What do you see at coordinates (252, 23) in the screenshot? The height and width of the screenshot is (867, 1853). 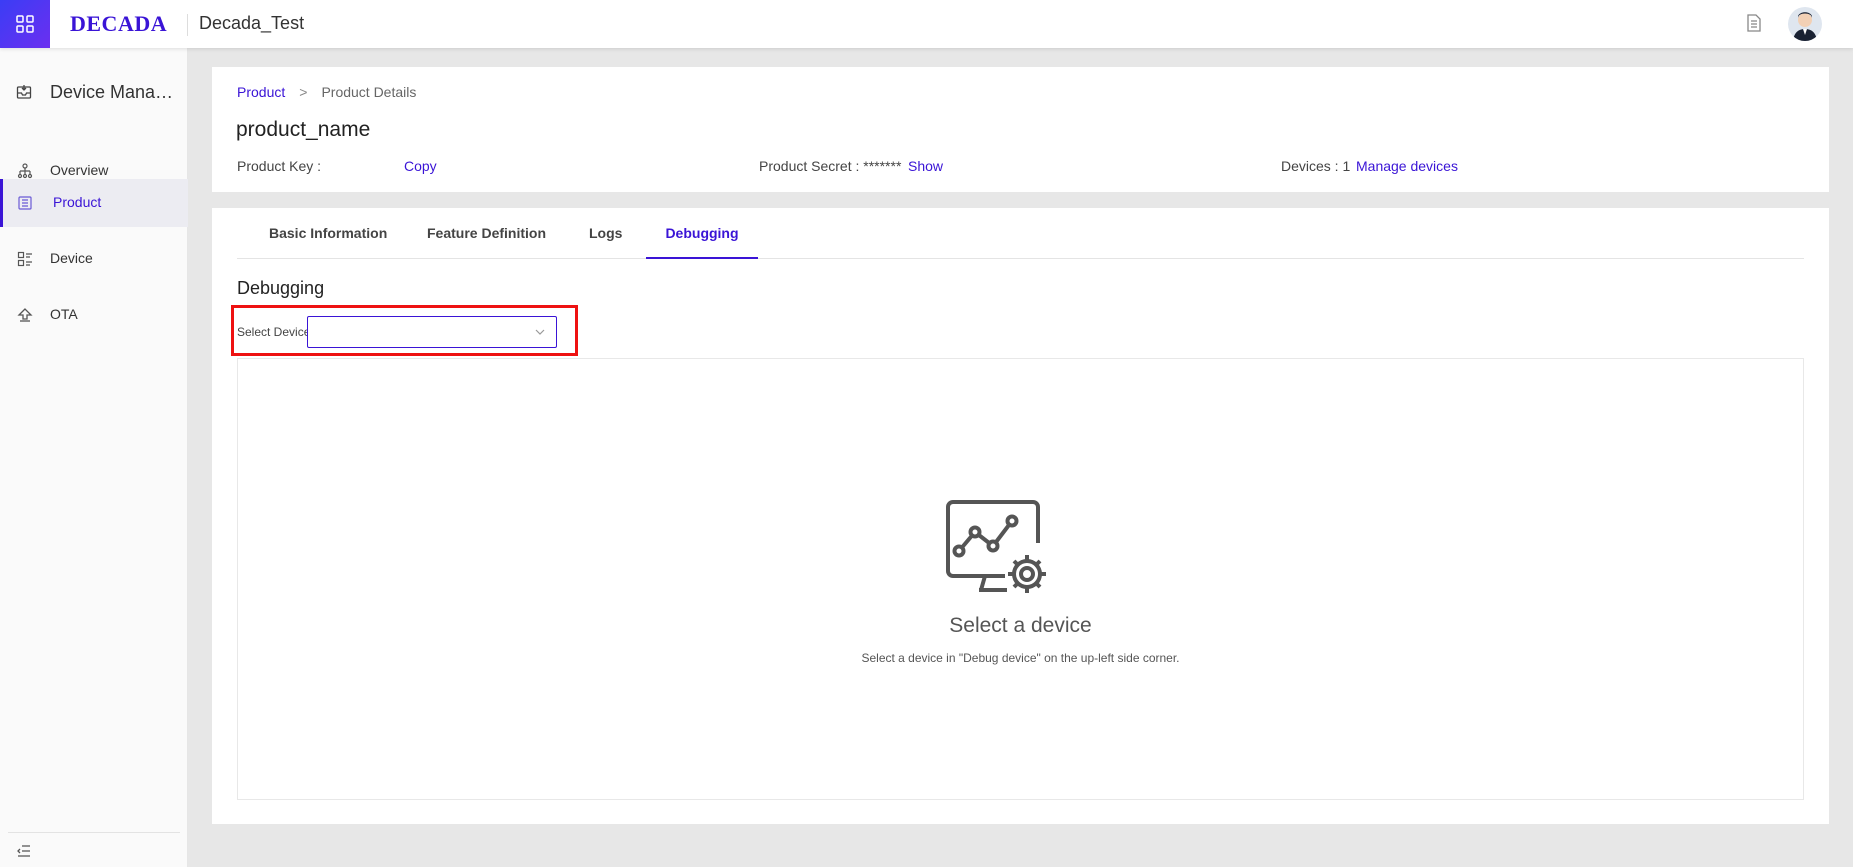 I see `project-name: Decada_Test` at bounding box center [252, 23].